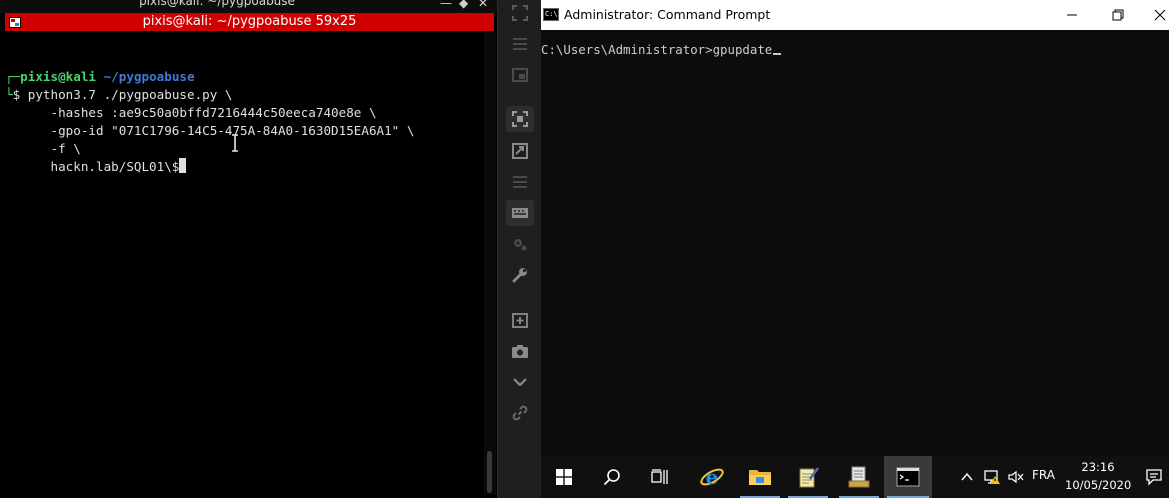 The height and width of the screenshot is (498, 1169). I want to click on svg-text: e, so click(712, 477).